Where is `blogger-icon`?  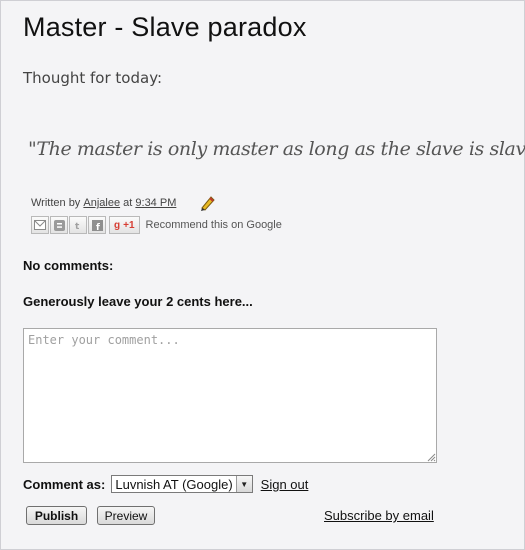
blogger-icon is located at coordinates (59, 225).